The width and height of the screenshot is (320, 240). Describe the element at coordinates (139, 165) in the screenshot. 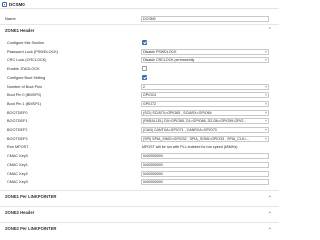

I see `field-row: CMAC Key1 0x00000000` at that location.